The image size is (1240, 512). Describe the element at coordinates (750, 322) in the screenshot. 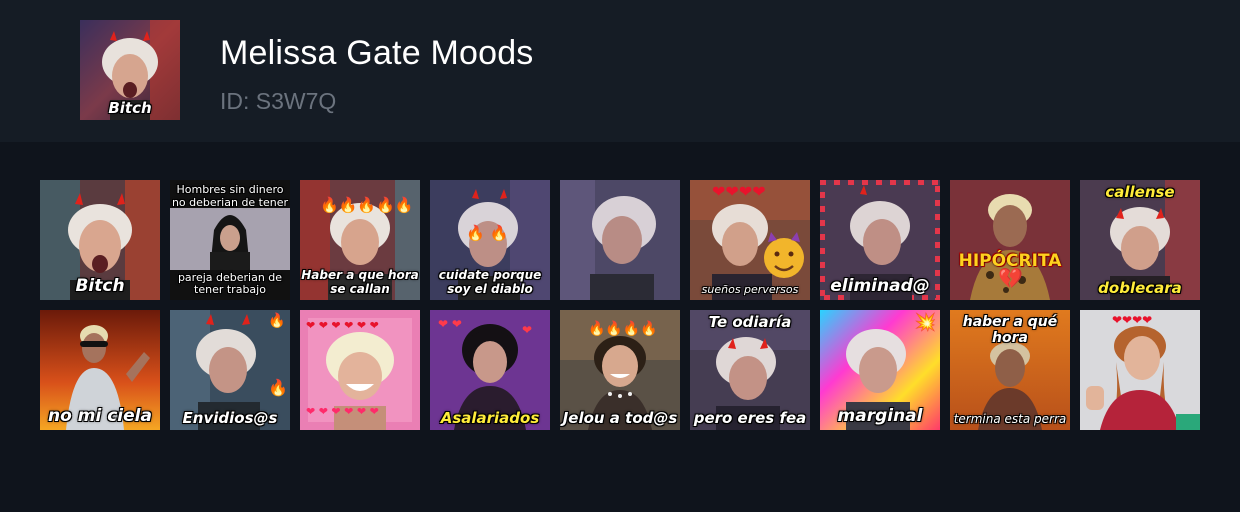

I see `sticker-caption-top: Te odiaría` at that location.